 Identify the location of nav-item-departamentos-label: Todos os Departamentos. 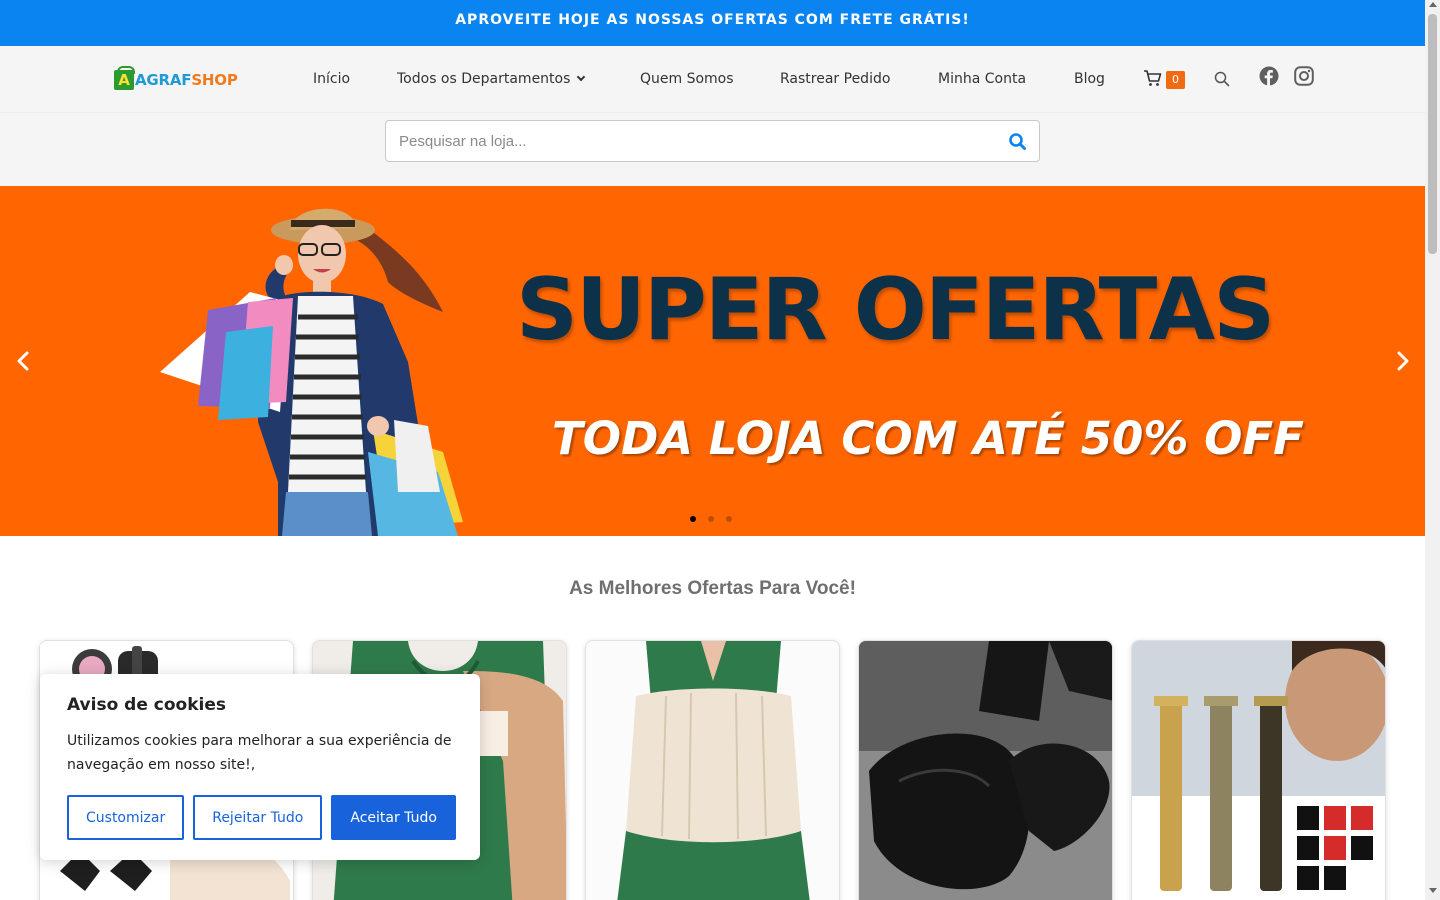
(484, 79).